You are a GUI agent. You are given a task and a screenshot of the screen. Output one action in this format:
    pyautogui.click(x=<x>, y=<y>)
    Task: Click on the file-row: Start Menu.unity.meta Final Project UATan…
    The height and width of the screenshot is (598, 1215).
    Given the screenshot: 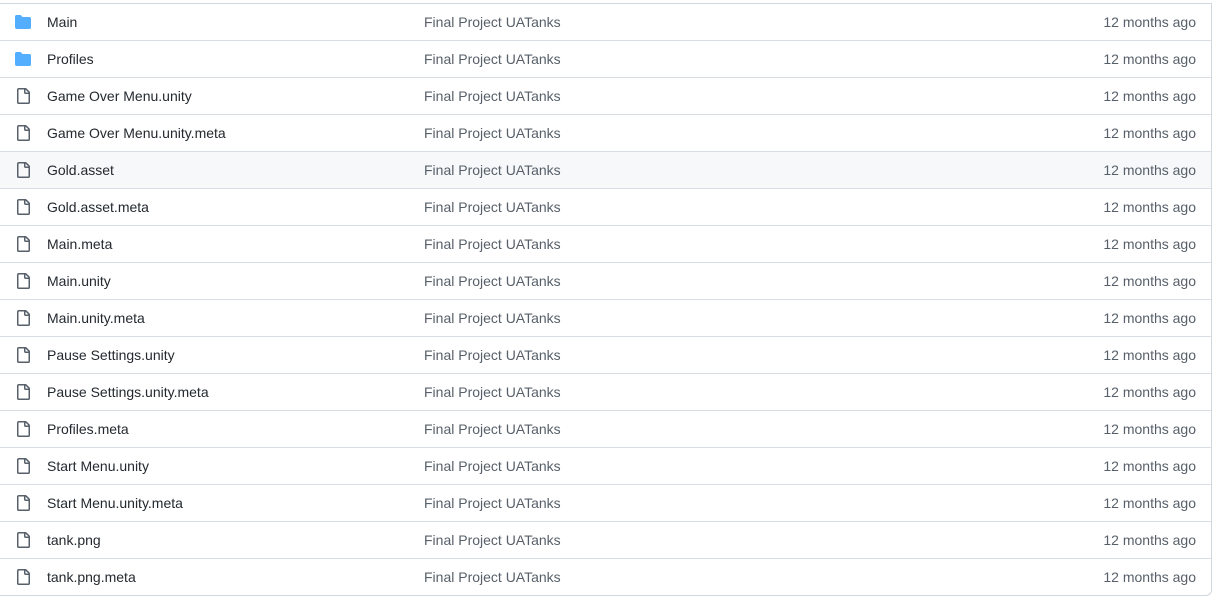 What is the action you would take?
    pyautogui.click(x=605, y=502)
    